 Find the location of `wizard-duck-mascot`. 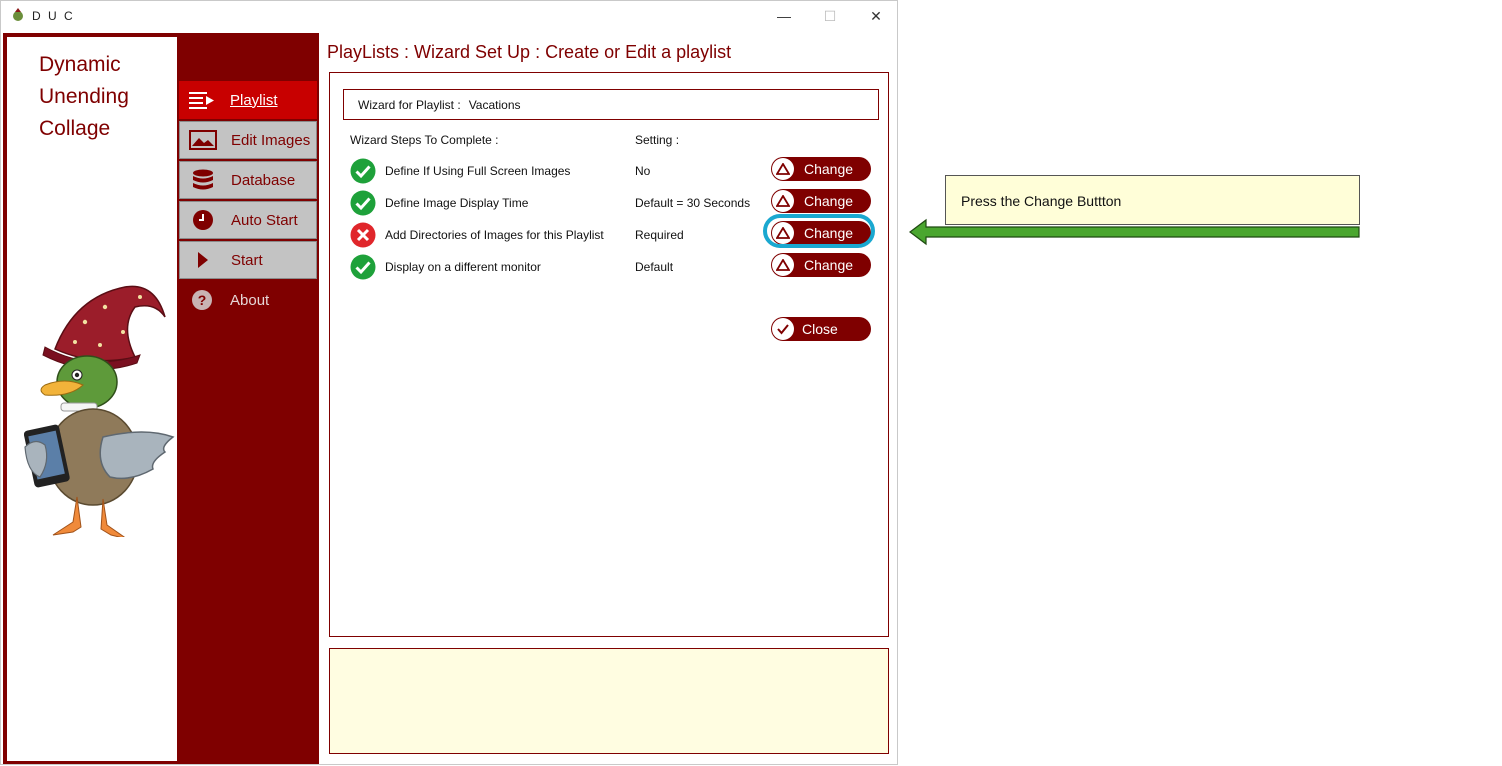

wizard-duck-mascot is located at coordinates (99, 411).